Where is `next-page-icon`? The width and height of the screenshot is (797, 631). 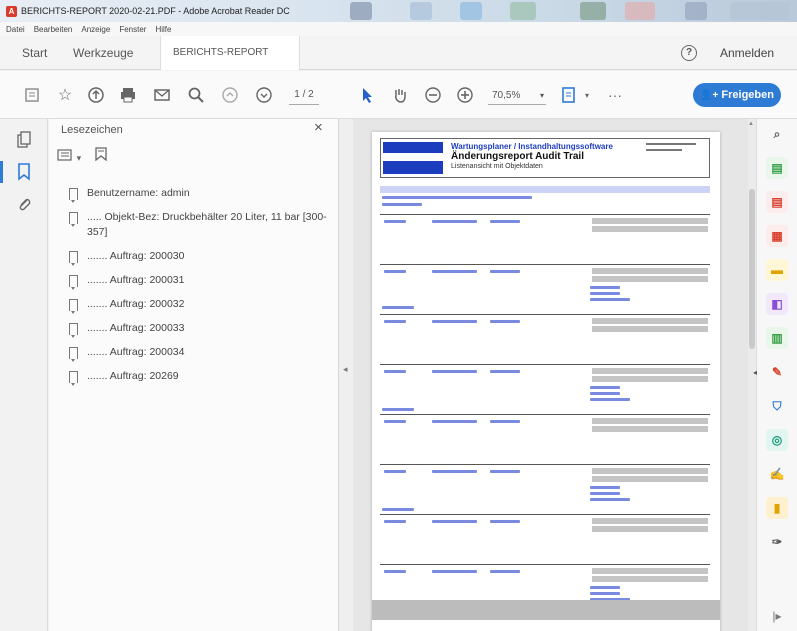
next-page-icon is located at coordinates (264, 95).